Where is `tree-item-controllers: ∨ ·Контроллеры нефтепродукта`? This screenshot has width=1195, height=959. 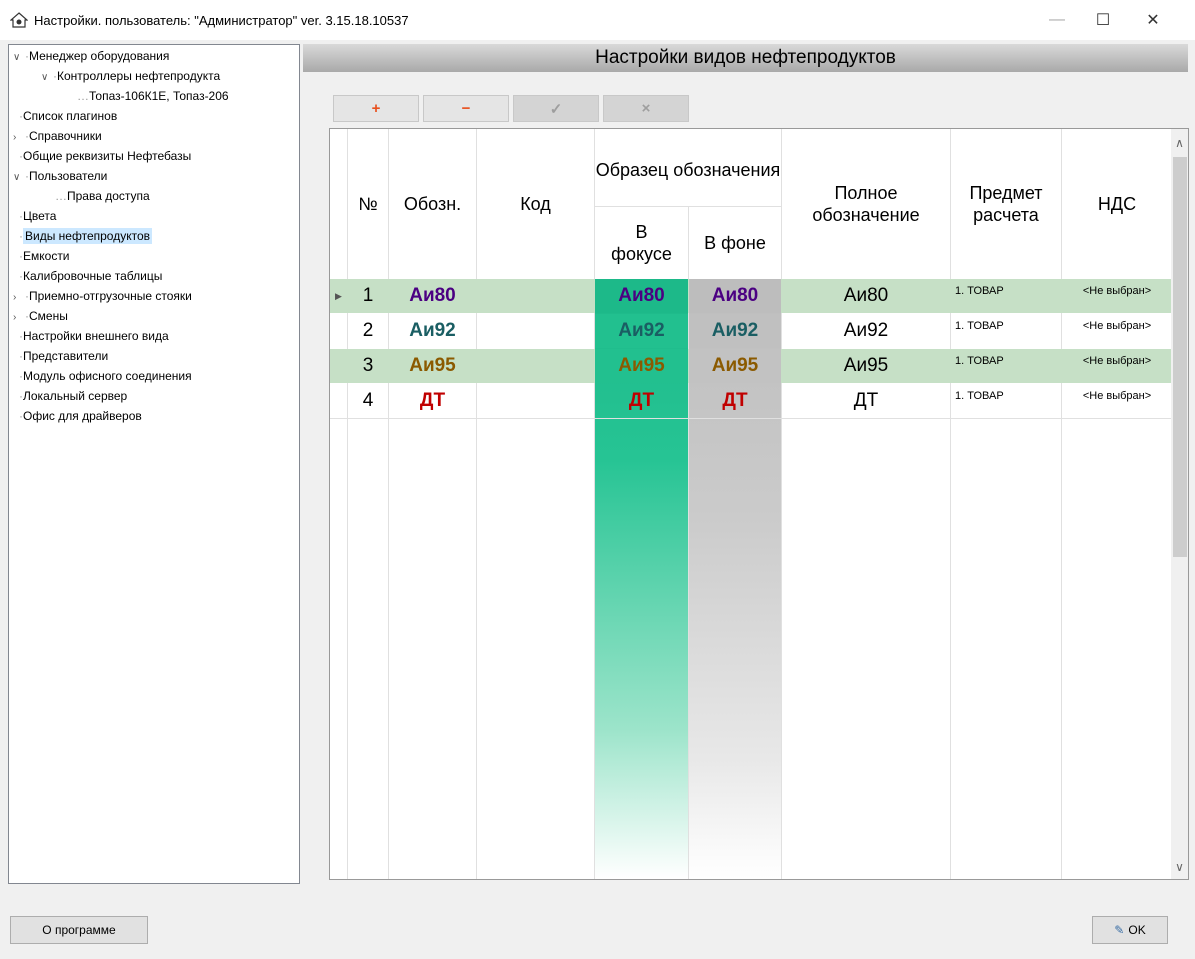
tree-item-controllers: ∨ ·Контроллеры нефтепродукта is located at coordinates (130, 76).